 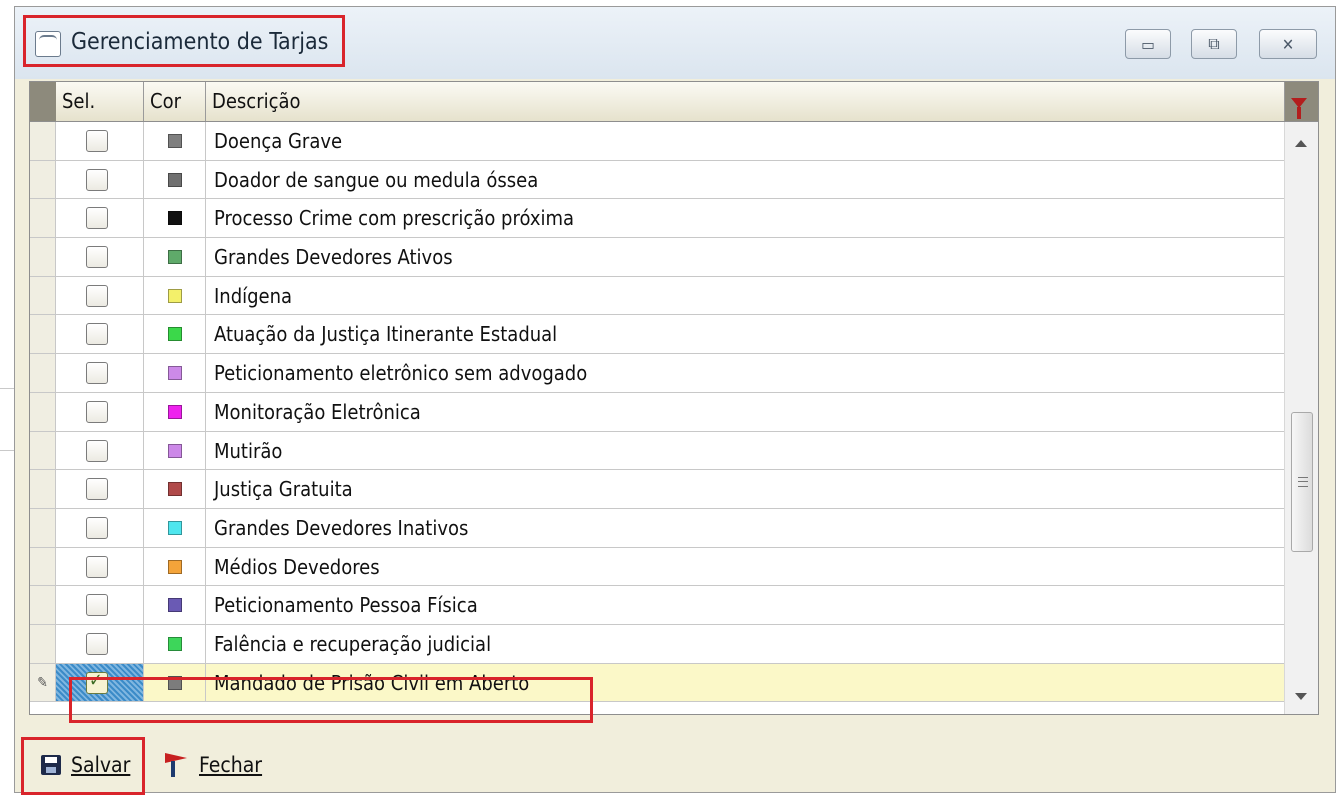 I want to click on save-label: Salvar, so click(x=101, y=765).